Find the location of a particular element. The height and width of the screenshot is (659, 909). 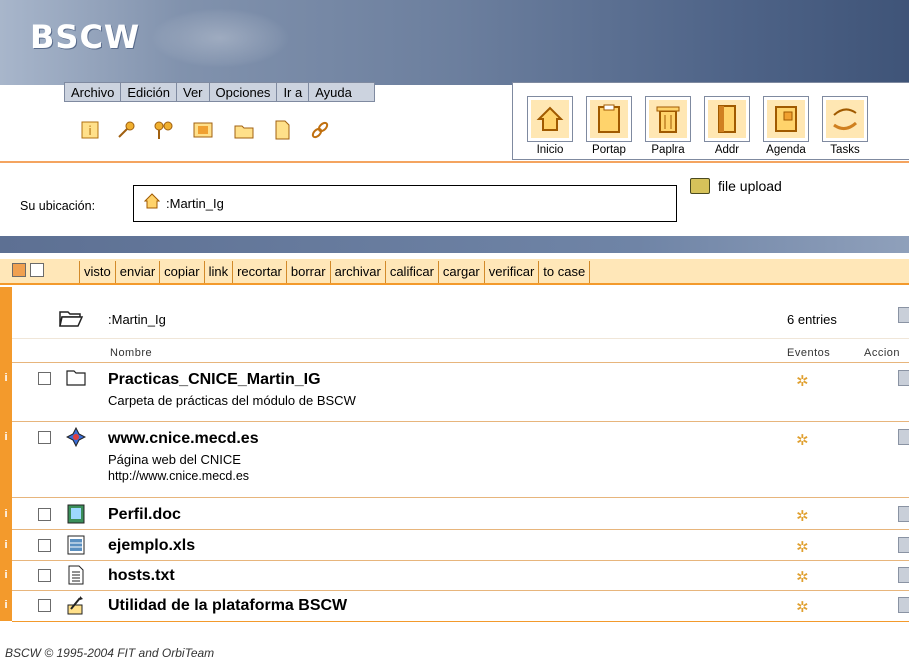

file-upload-link: file upload is located at coordinates (750, 186).